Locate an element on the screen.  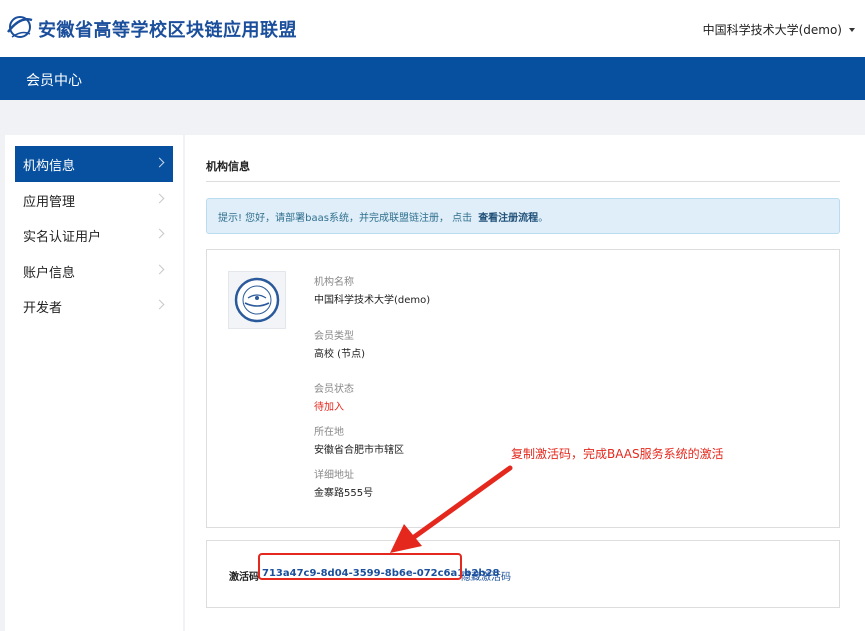
university-seal-icon is located at coordinates (257, 300).